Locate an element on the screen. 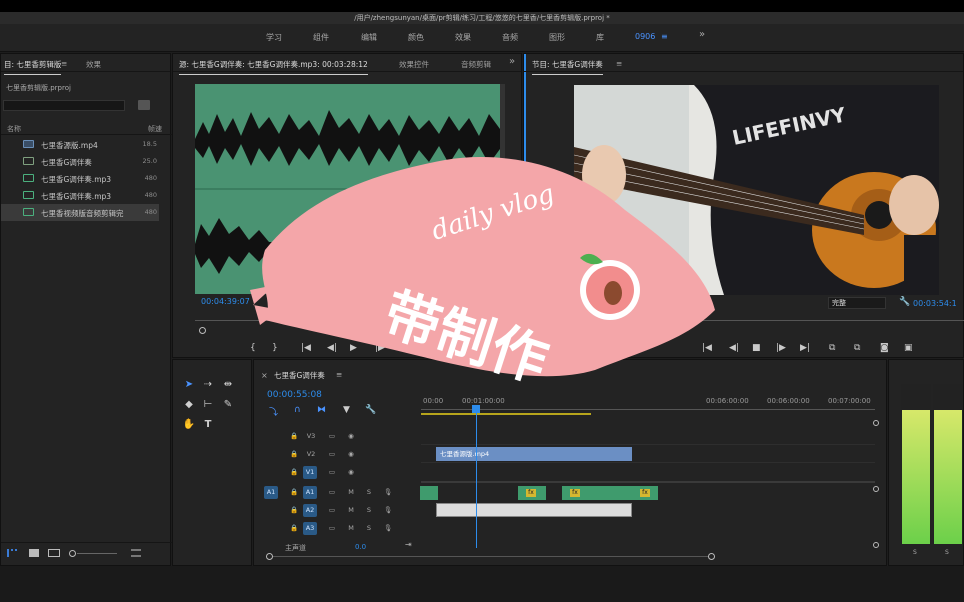 The image size is (964, 602). column-frame-rate: 帧速 is located at coordinates (155, 129).